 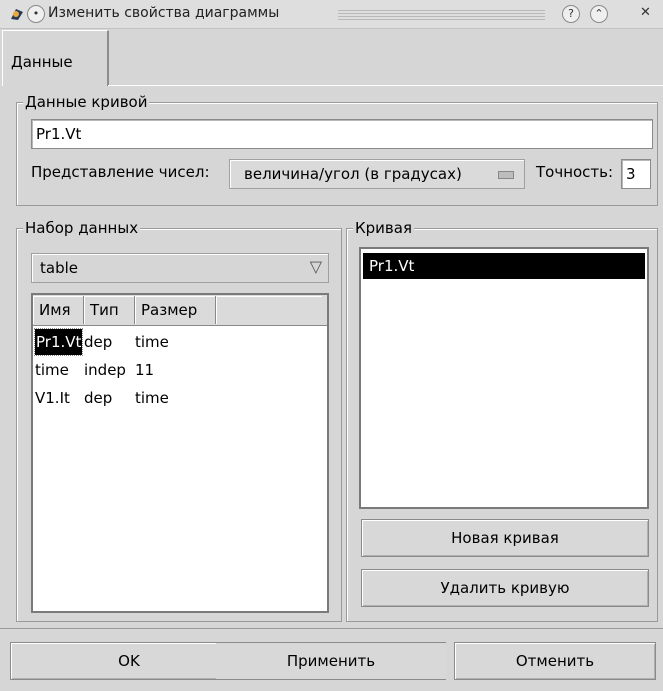 What do you see at coordinates (506, 175) in the screenshot?
I see `dropdown-indicator-icon` at bounding box center [506, 175].